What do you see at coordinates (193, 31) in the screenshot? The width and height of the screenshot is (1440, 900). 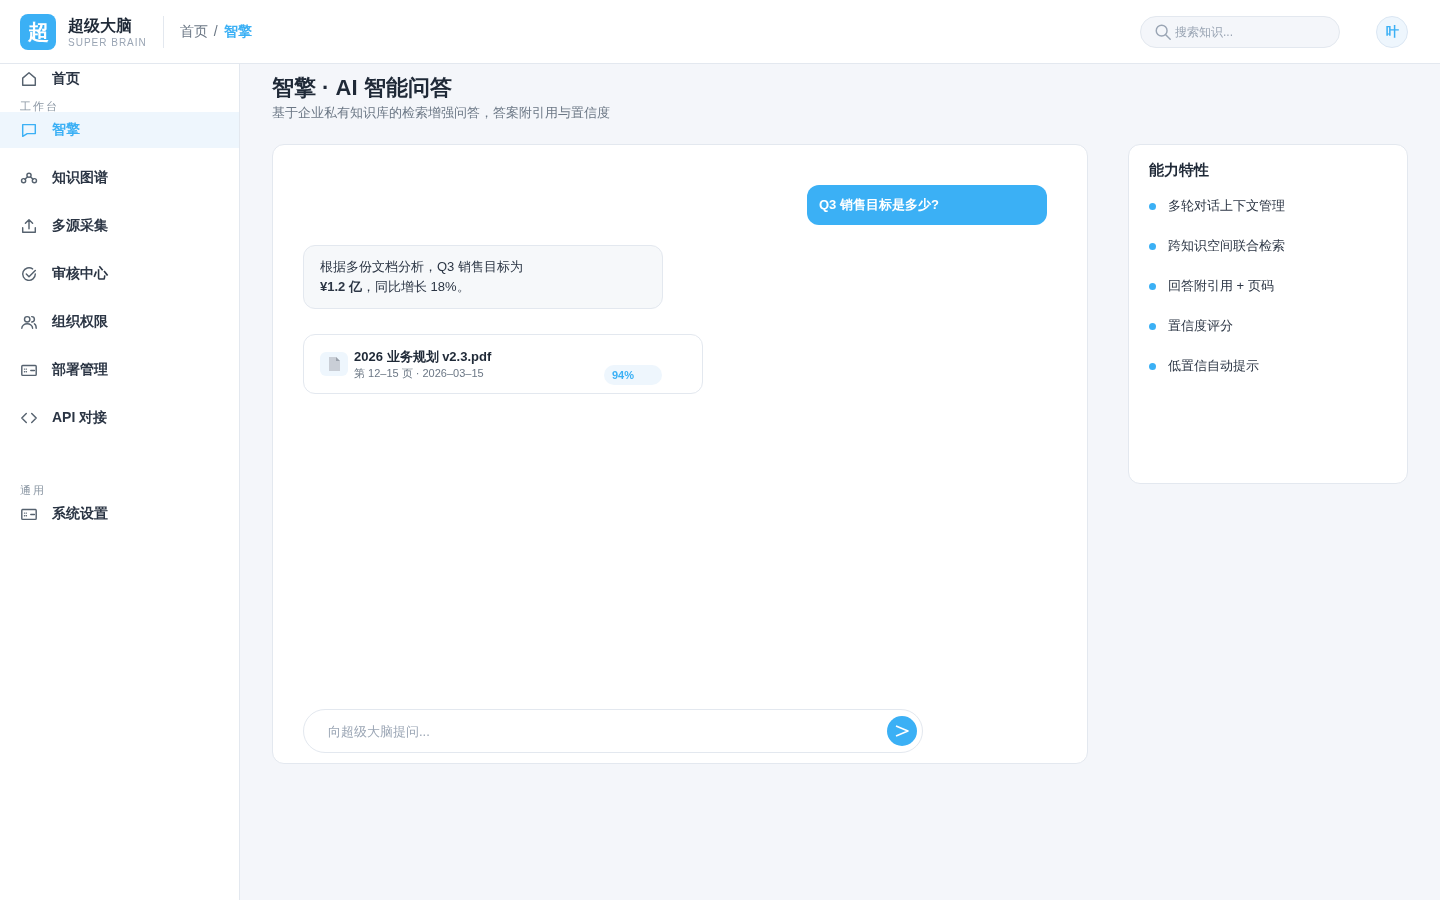 I see `breadcrumb-link: 首页` at bounding box center [193, 31].